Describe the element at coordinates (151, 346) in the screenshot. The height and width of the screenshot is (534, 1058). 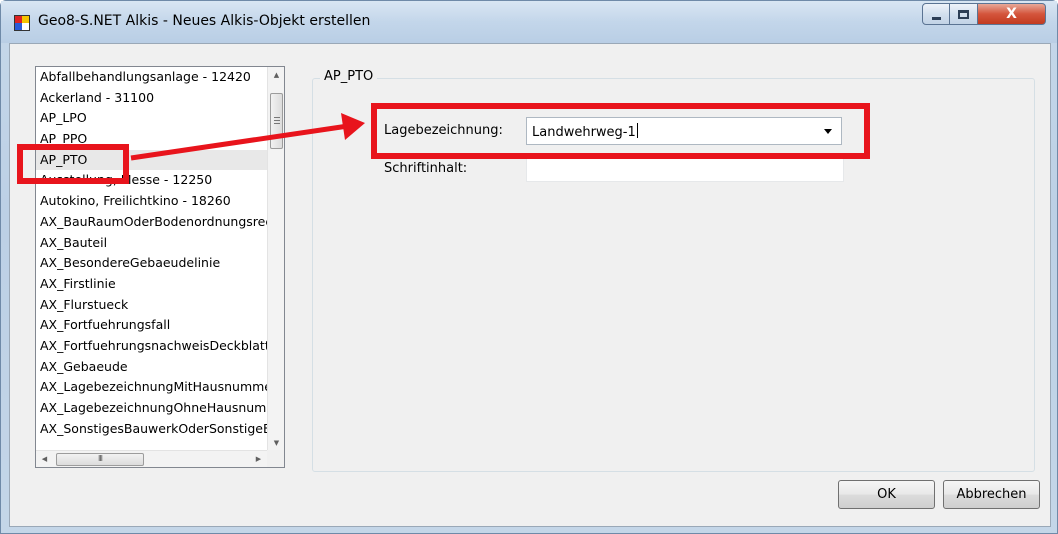
I see `list-item: AX_FortfuehrungsnachweisDeckblatt` at that location.